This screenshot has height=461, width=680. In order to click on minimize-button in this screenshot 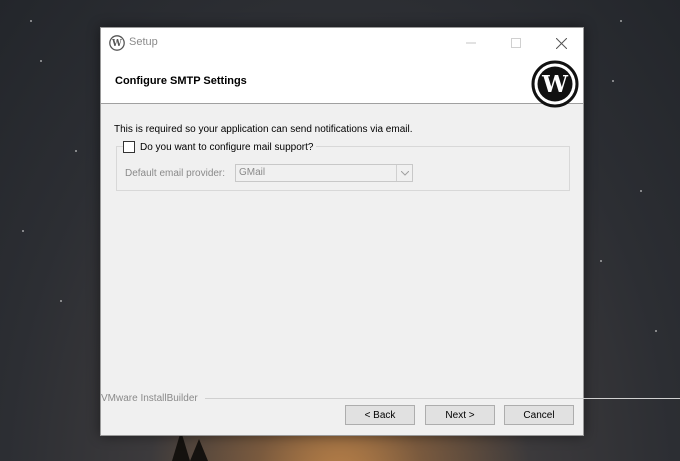, I will do `click(471, 43)`.